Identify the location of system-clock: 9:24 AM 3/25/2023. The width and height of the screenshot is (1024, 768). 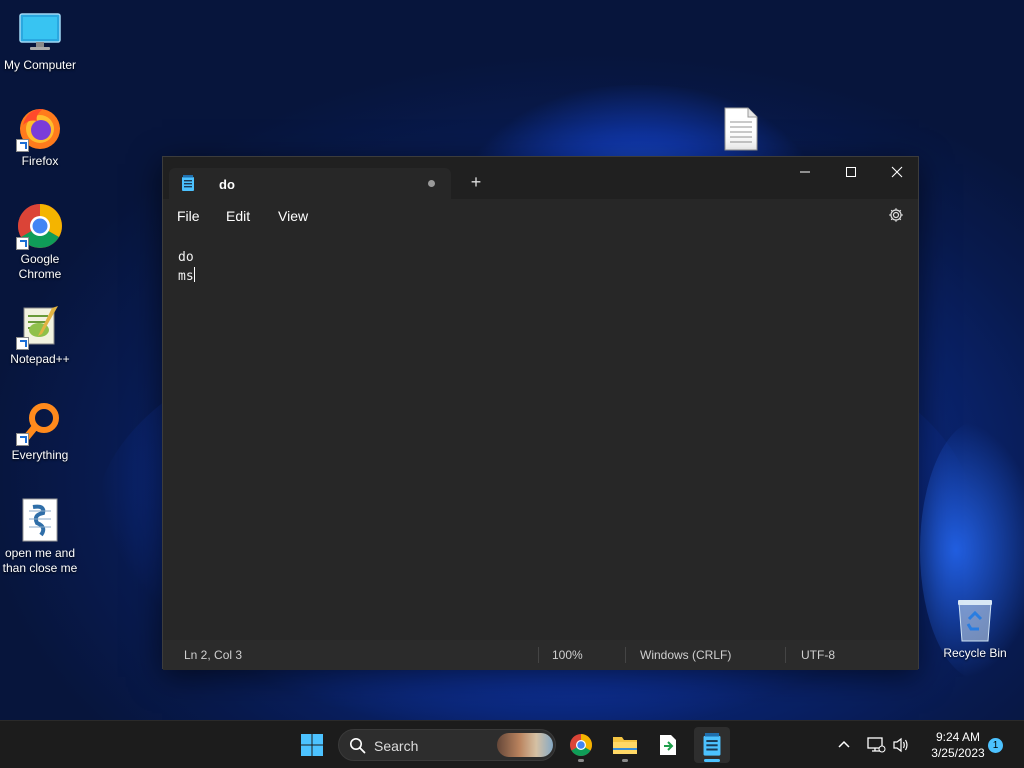
(958, 745).